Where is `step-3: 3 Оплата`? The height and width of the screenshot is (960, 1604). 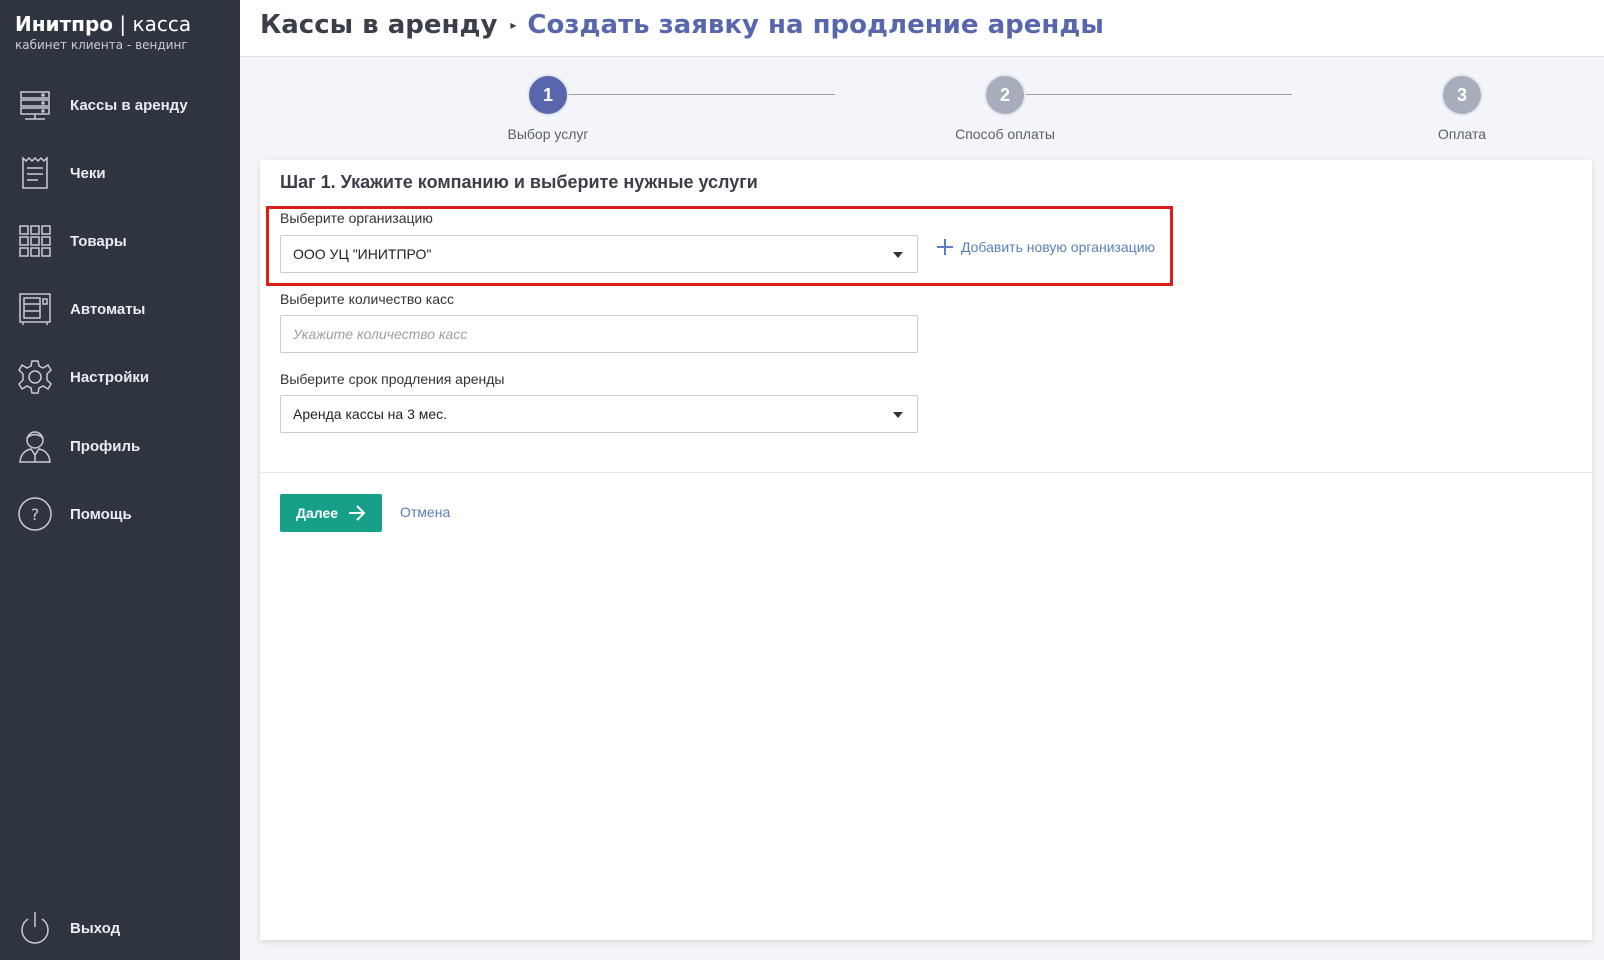 step-3: 3 Оплата is located at coordinates (1462, 108).